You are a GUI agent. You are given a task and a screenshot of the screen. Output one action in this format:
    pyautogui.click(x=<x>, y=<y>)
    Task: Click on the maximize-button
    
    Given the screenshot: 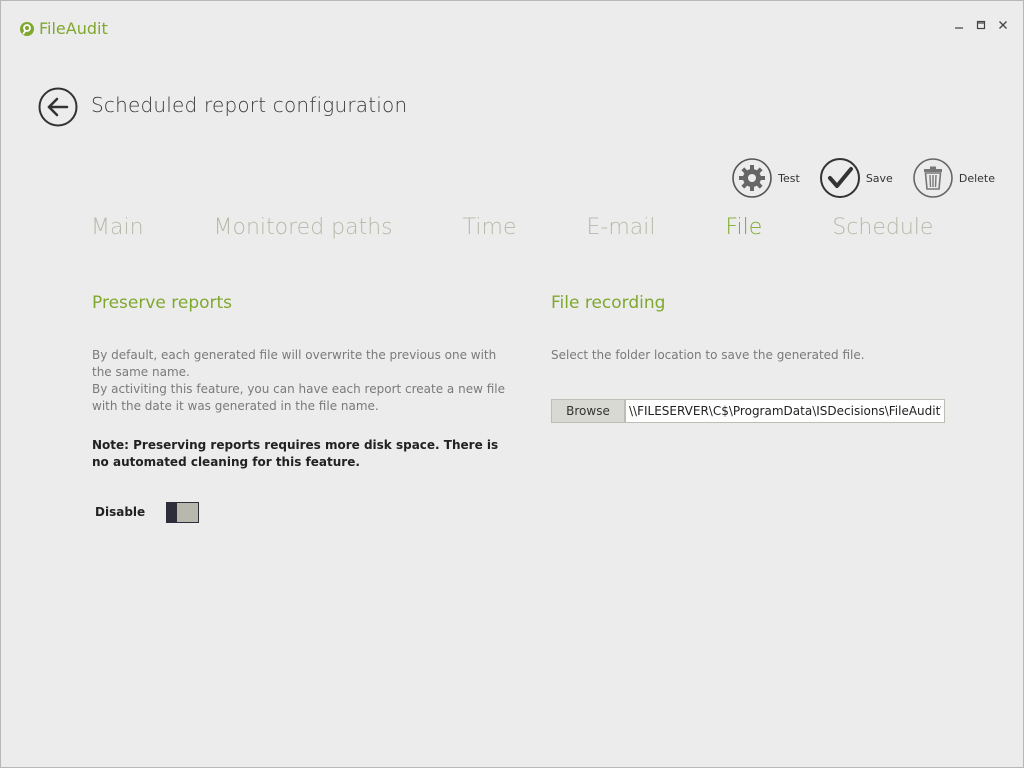 What is the action you would take?
    pyautogui.click(x=981, y=25)
    